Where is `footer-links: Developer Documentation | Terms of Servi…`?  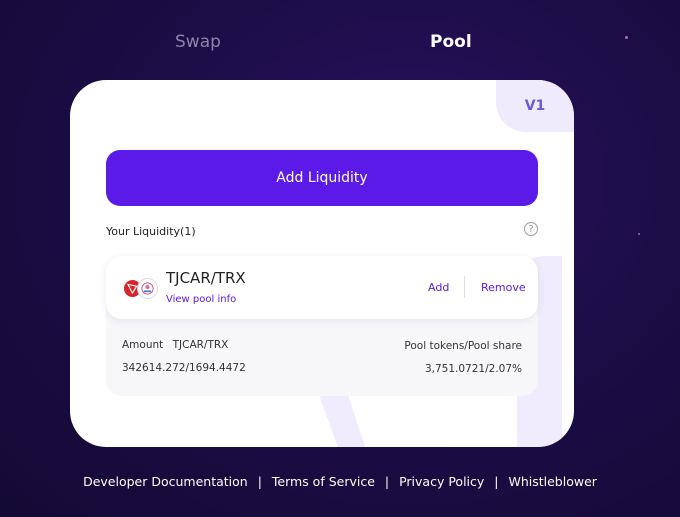 footer-links: Developer Documentation | Terms of Servi… is located at coordinates (340, 481).